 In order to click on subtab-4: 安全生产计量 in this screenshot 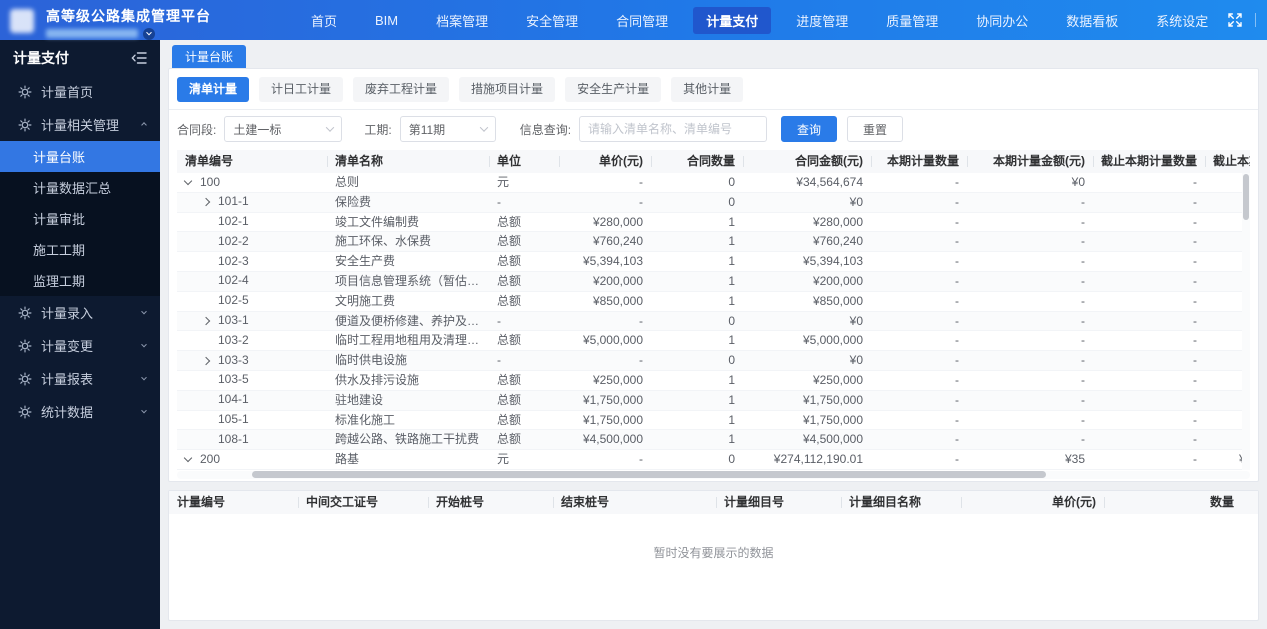, I will do `click(613, 89)`.